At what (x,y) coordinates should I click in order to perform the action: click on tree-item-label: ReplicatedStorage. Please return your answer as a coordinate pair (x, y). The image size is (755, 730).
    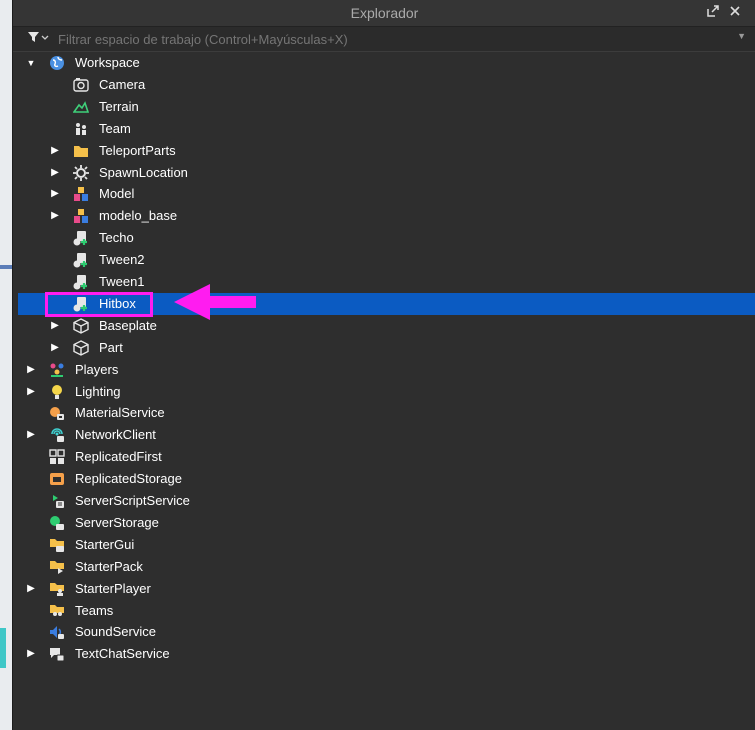
    Looking at the image, I should click on (128, 479).